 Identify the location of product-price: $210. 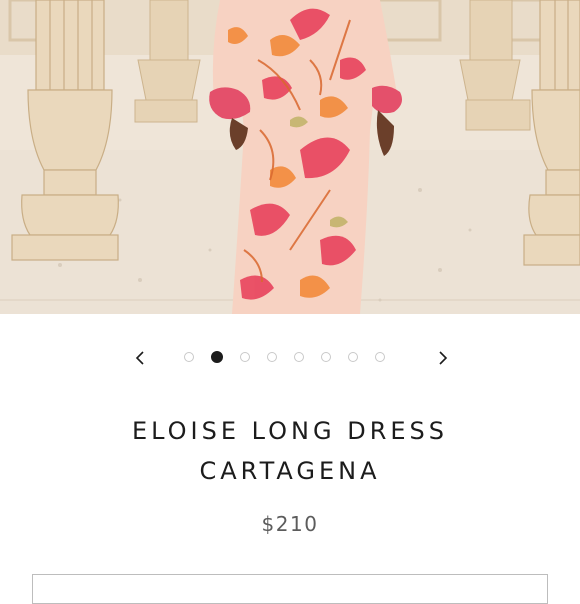
(290, 524).